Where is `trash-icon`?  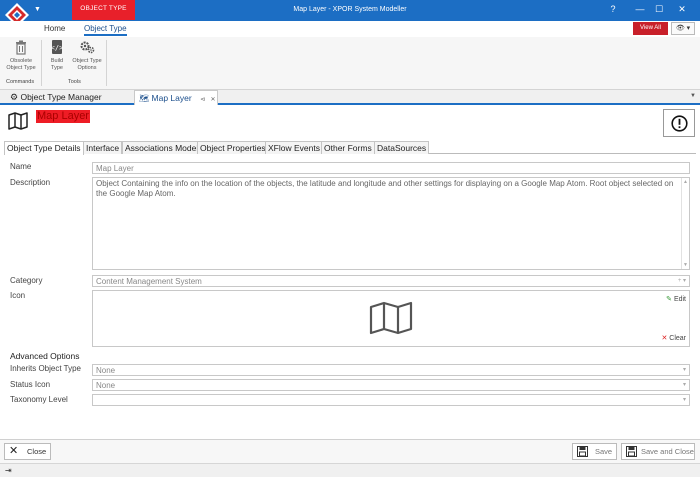
trash-icon is located at coordinates (21, 47).